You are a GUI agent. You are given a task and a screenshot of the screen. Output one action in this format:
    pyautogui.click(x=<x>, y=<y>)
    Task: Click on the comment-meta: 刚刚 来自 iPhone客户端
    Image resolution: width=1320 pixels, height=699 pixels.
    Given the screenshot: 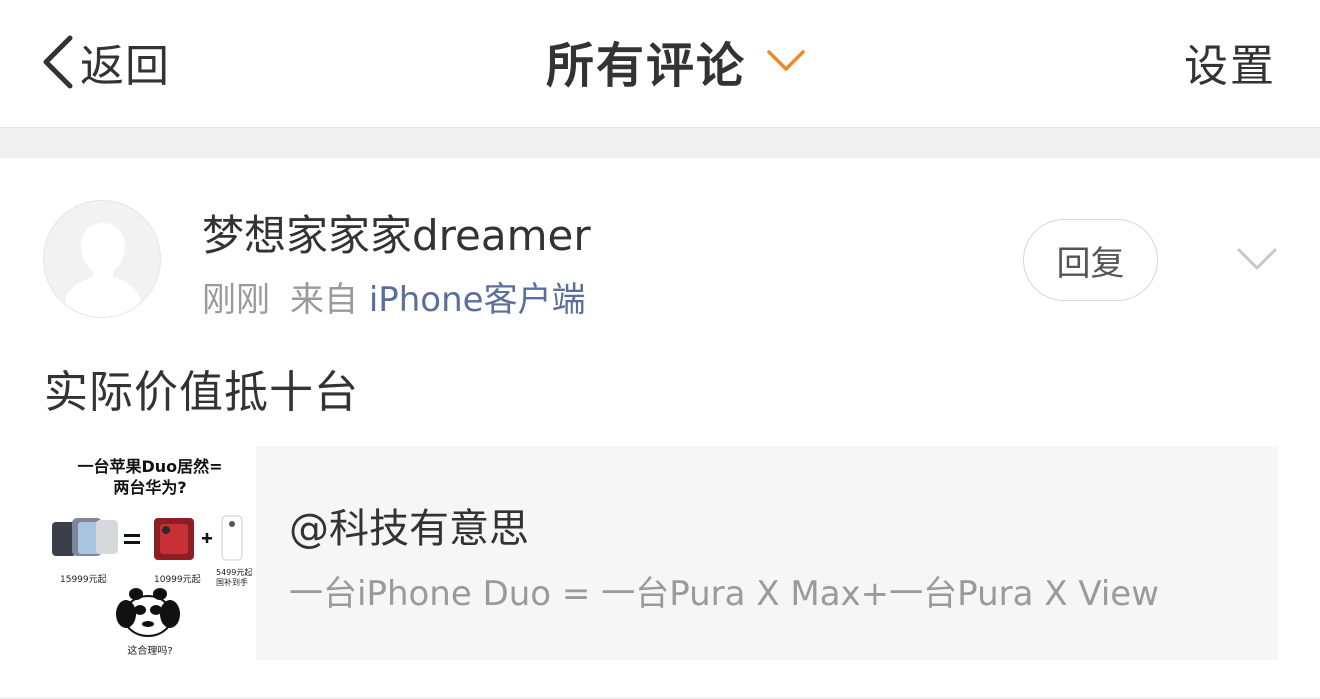 What is the action you would take?
    pyautogui.click(x=394, y=296)
    